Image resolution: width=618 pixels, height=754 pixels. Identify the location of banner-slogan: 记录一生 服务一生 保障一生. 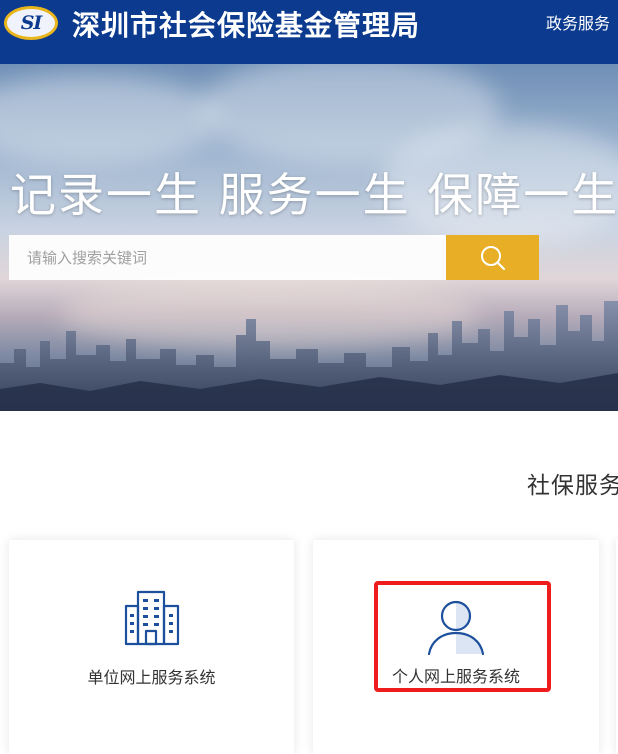
(314, 195).